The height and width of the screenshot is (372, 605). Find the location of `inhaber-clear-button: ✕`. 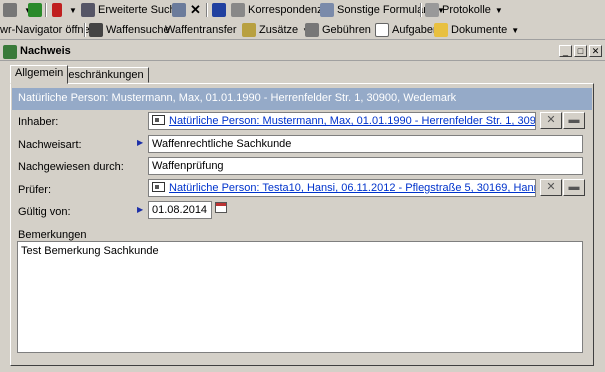

inhaber-clear-button: ✕ is located at coordinates (551, 120).